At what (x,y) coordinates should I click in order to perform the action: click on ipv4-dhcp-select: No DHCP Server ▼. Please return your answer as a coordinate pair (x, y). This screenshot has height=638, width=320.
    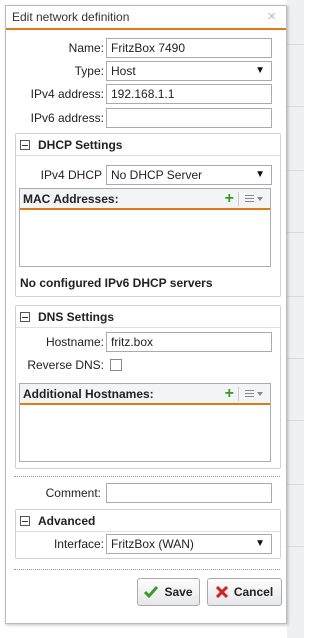
    Looking at the image, I should click on (189, 175).